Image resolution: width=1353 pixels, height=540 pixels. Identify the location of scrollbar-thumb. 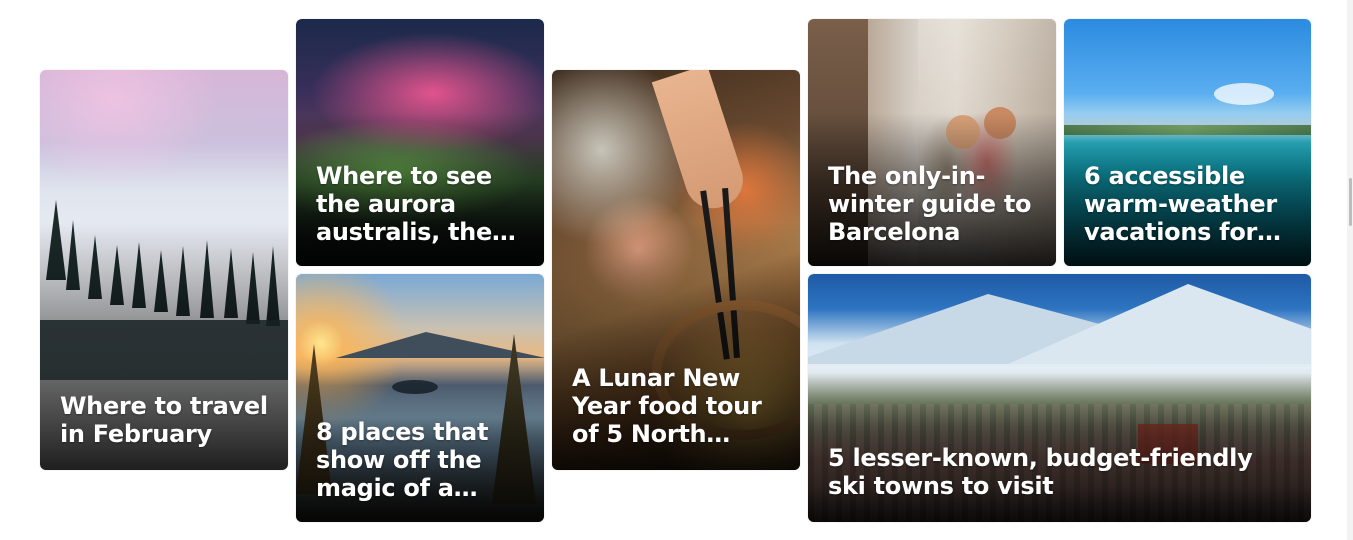
(1350, 202).